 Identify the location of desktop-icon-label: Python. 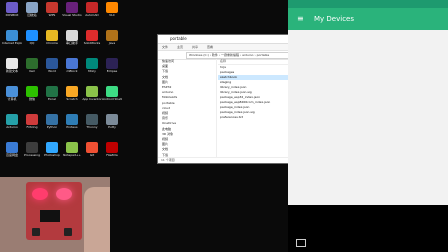
(52, 127).